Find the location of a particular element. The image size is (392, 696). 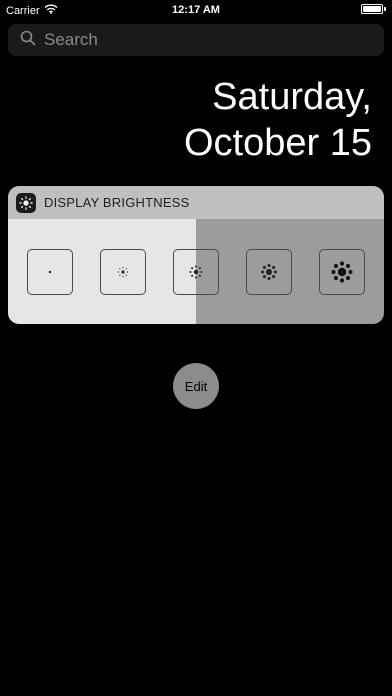

status-bar: Carrier 12:17 AM is located at coordinates (196, 10).